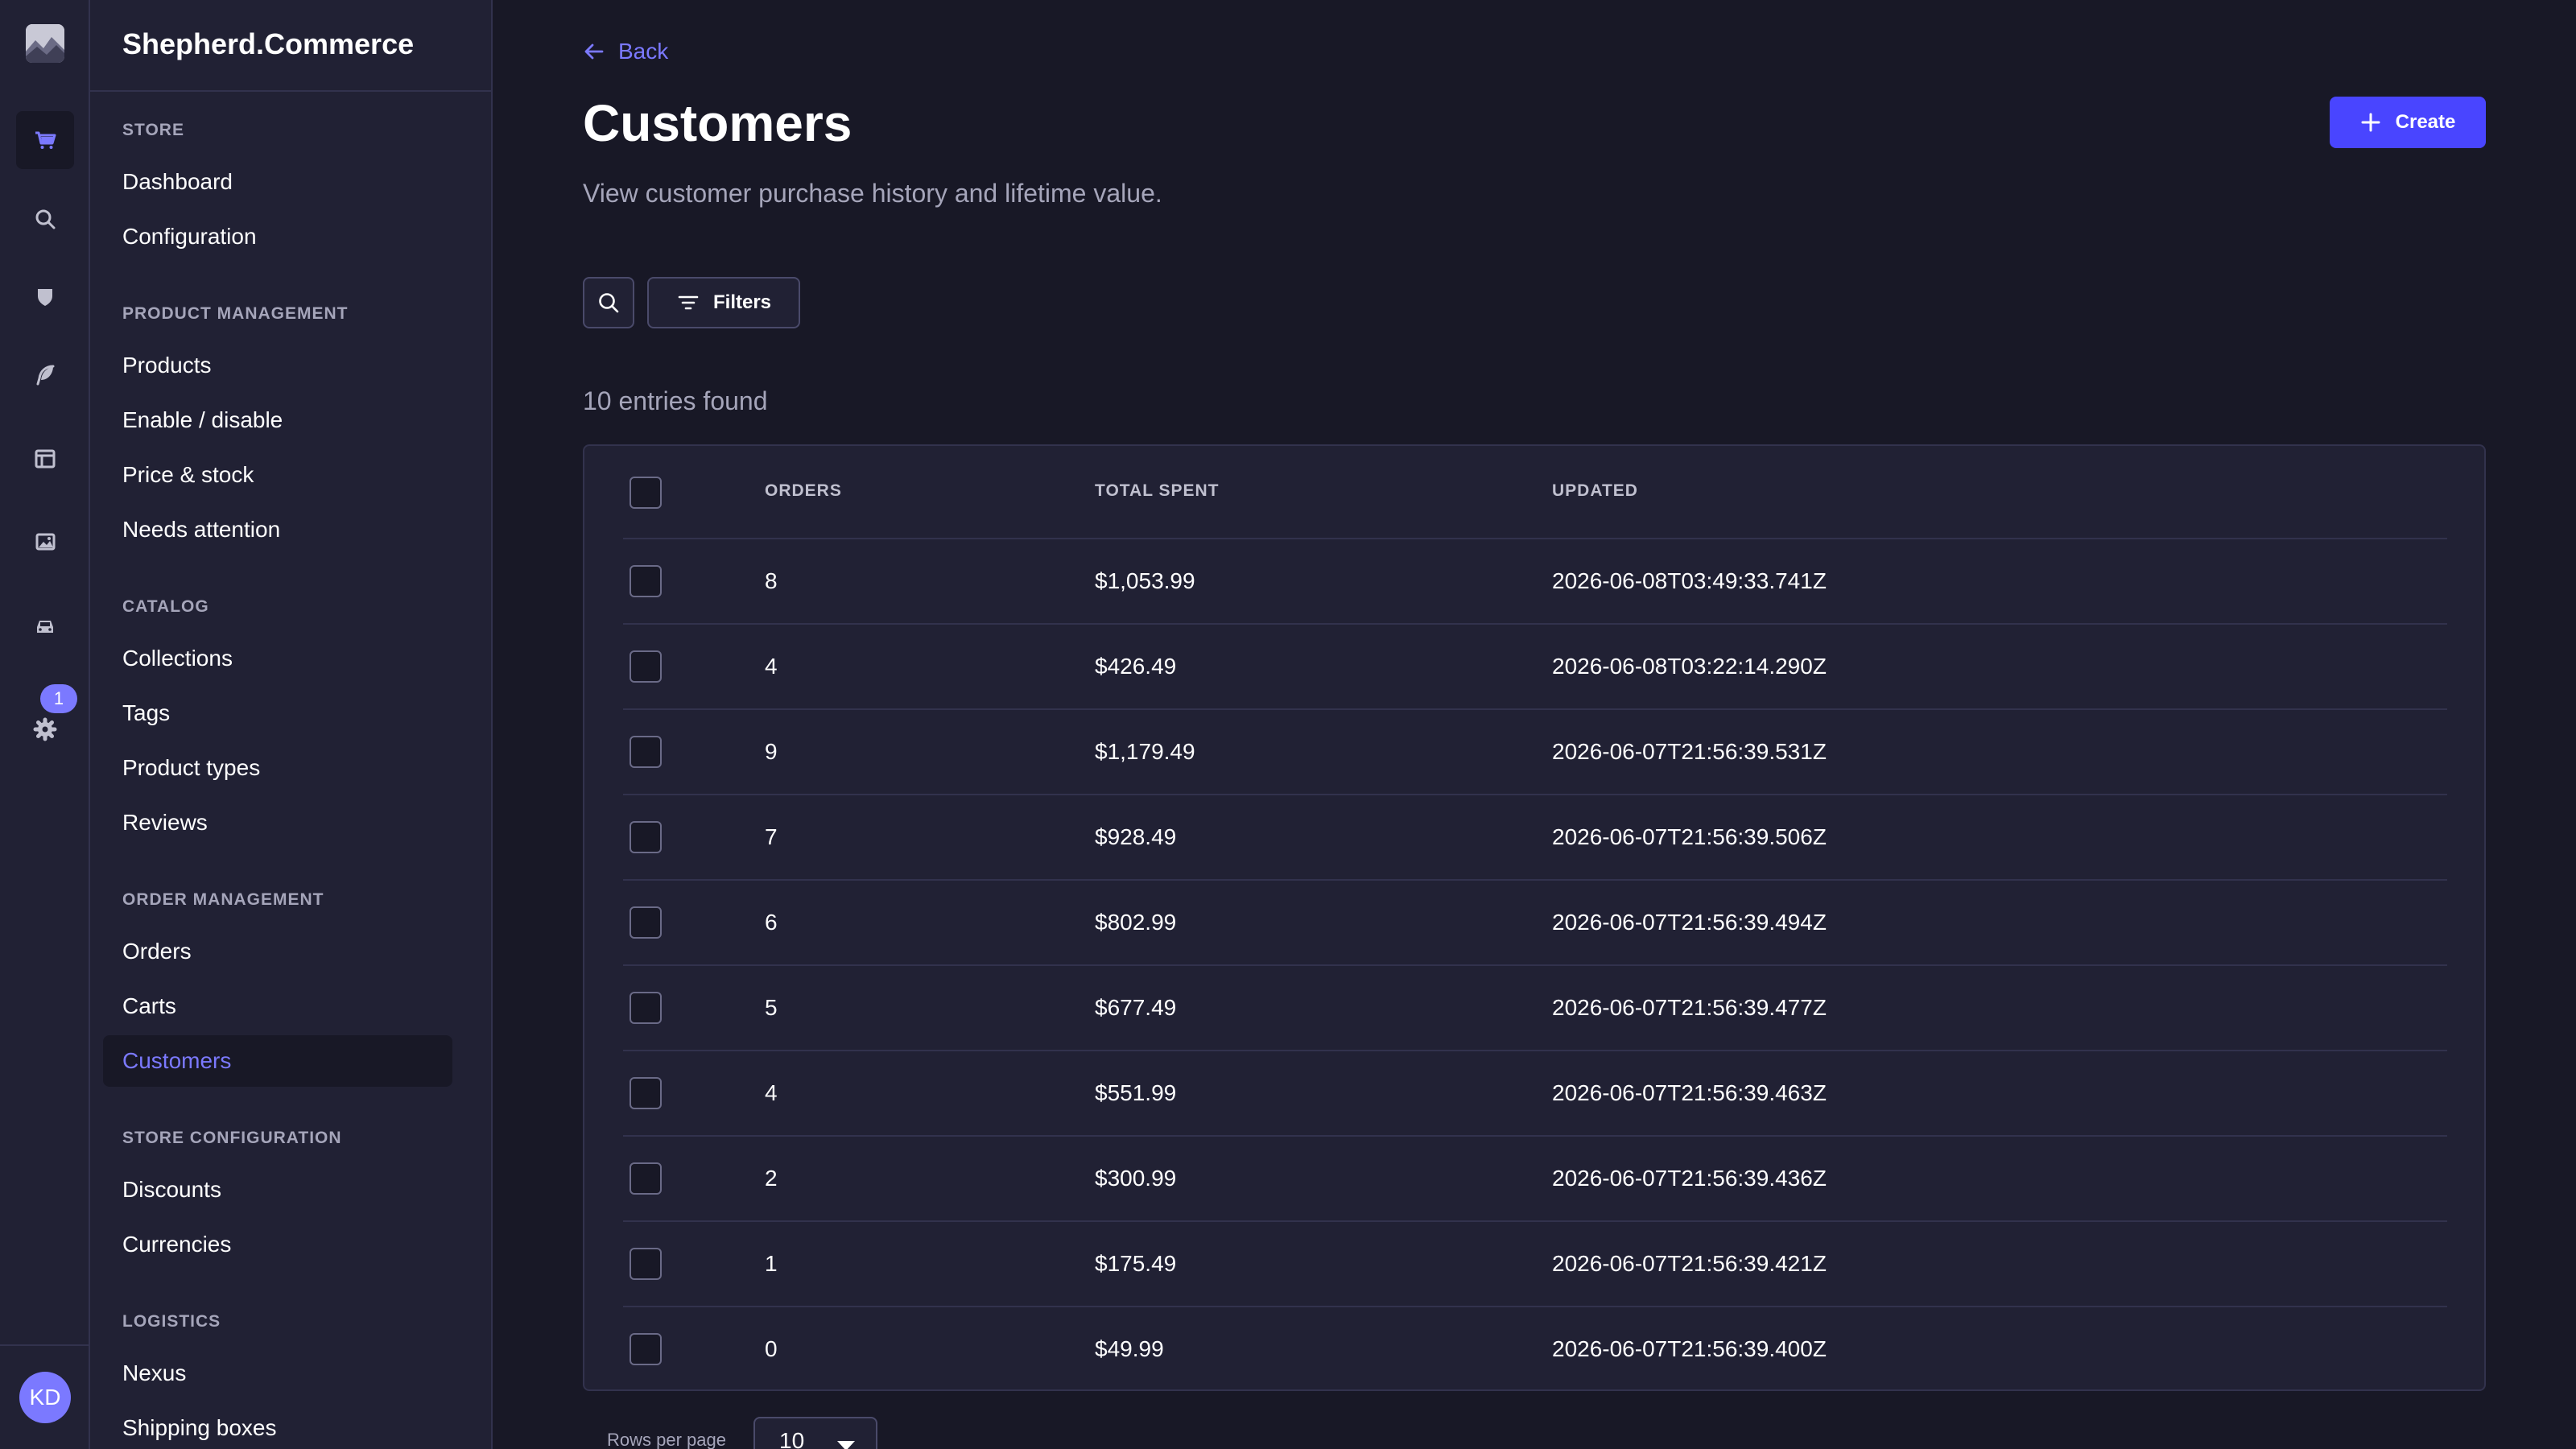 The image size is (2576, 1449). Describe the element at coordinates (277, 1006) in the screenshot. I see `nav-item-carts: Carts` at that location.